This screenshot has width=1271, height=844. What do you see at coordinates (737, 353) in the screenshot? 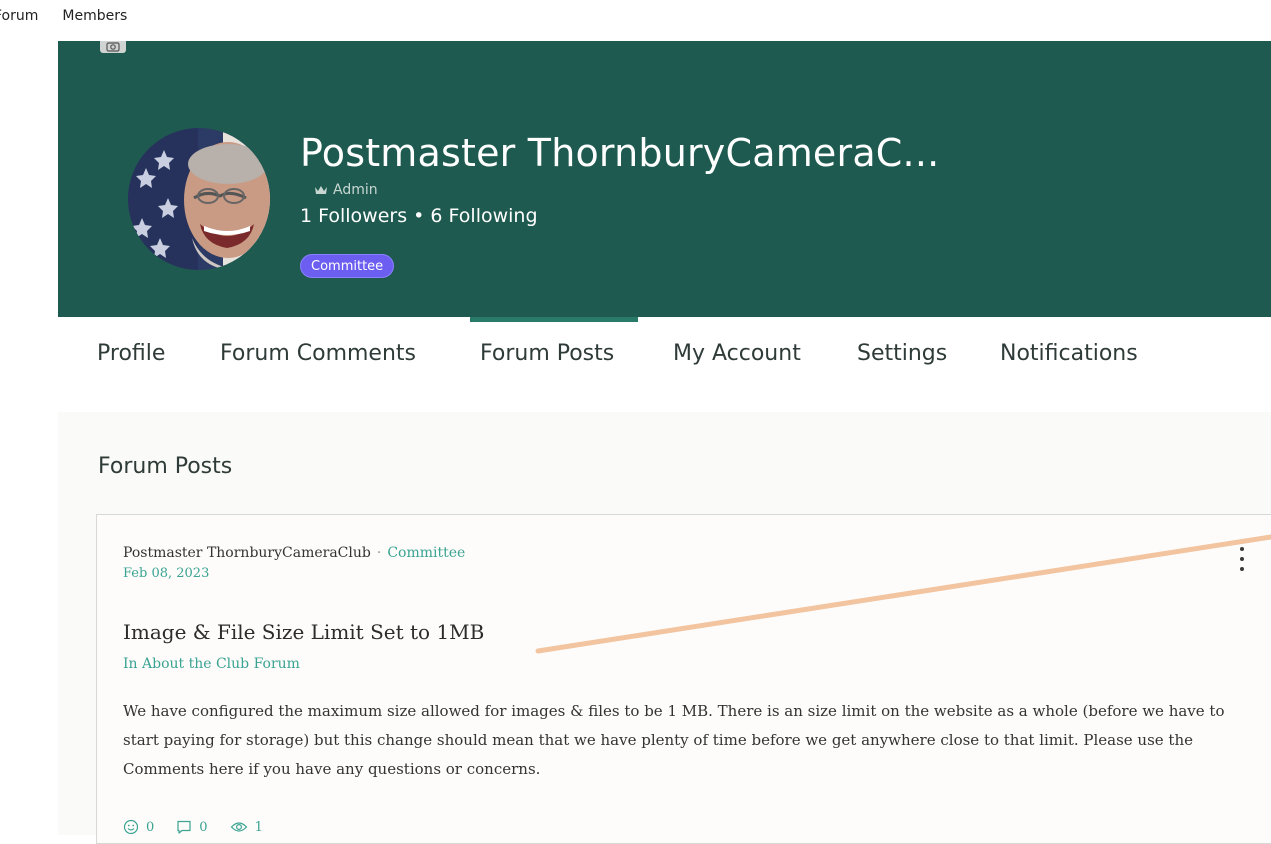
I see `tab-my-account: My Account` at bounding box center [737, 353].